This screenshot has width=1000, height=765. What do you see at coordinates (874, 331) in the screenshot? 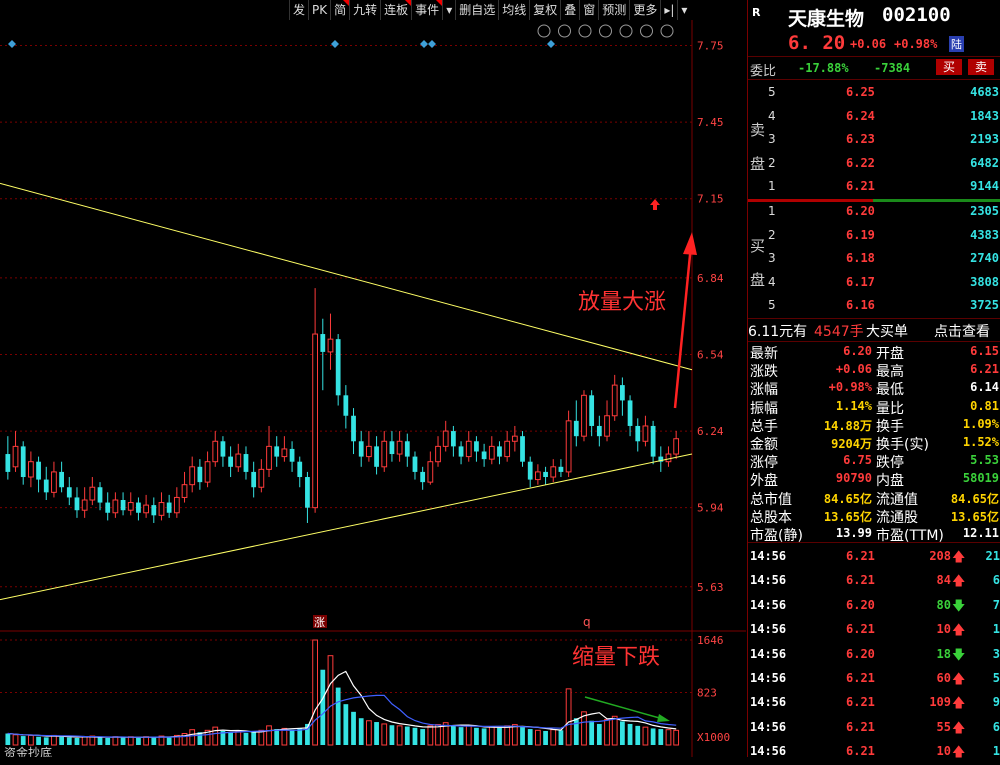
I see `big-order-row: 6.11元有 4547手 大买单 点击查看` at bounding box center [874, 331].